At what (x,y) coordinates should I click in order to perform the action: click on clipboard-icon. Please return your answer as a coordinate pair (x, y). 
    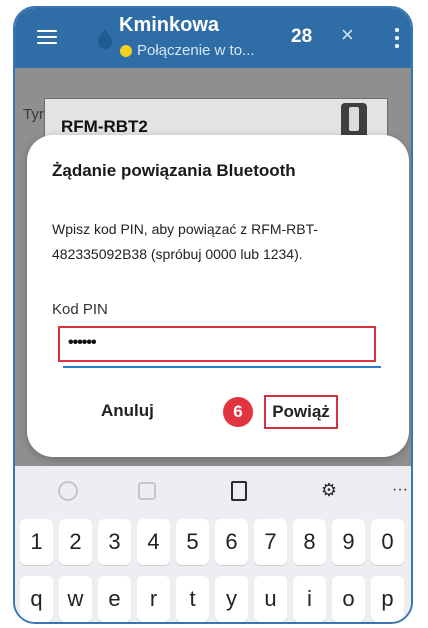
    Looking at the image, I should click on (238, 490).